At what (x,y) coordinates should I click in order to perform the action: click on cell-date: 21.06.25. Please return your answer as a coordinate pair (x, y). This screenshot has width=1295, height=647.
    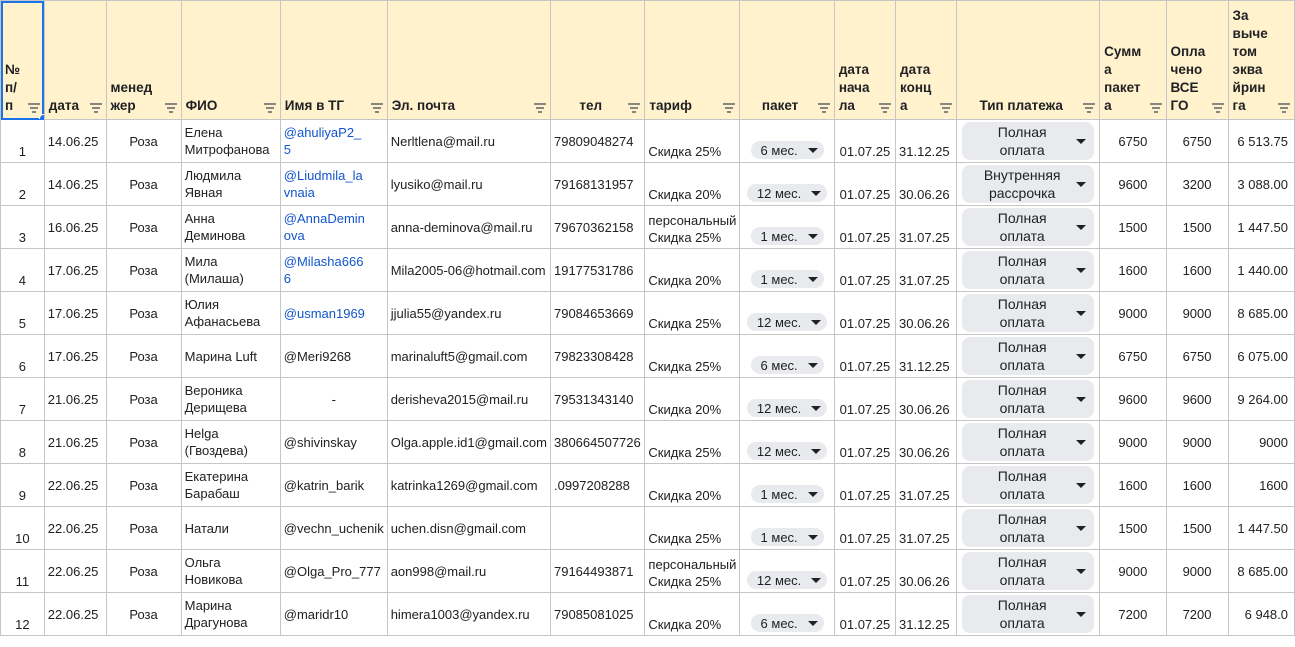
    Looking at the image, I should click on (75, 399).